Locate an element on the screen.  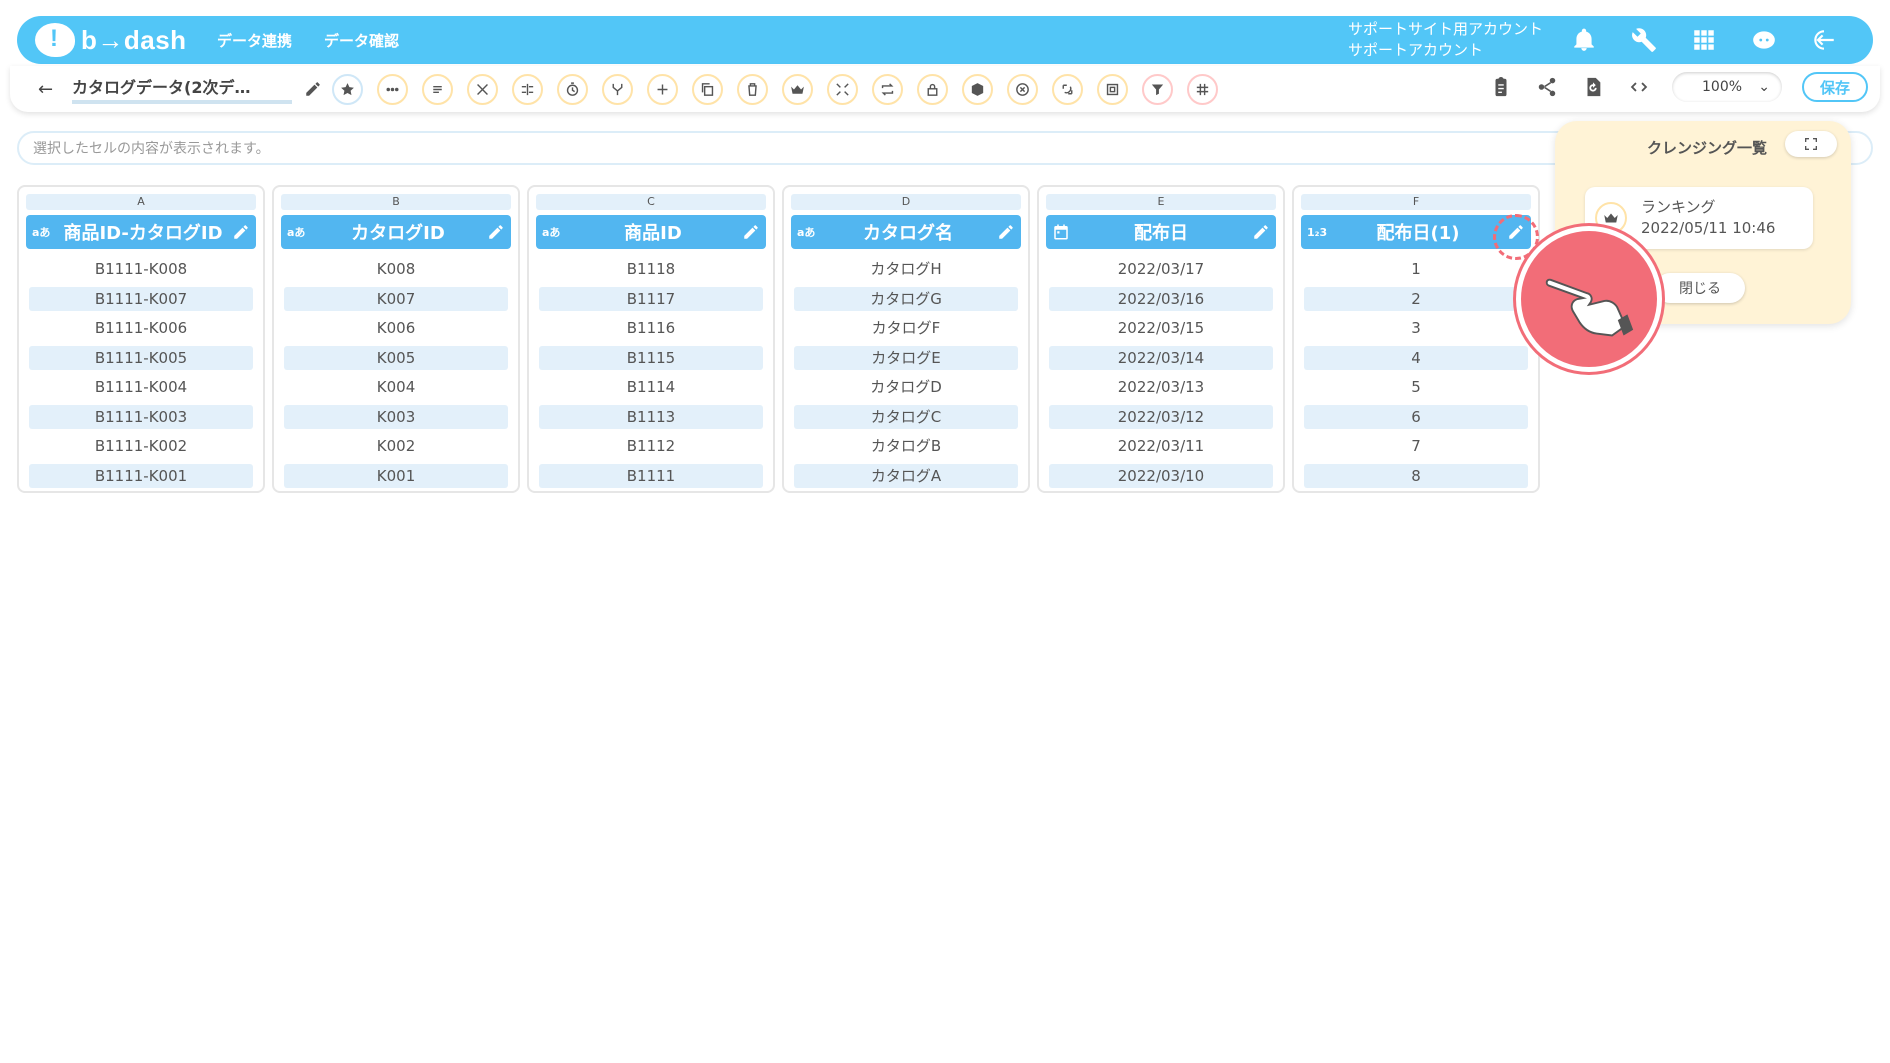
cell: K004 is located at coordinates (396, 387).